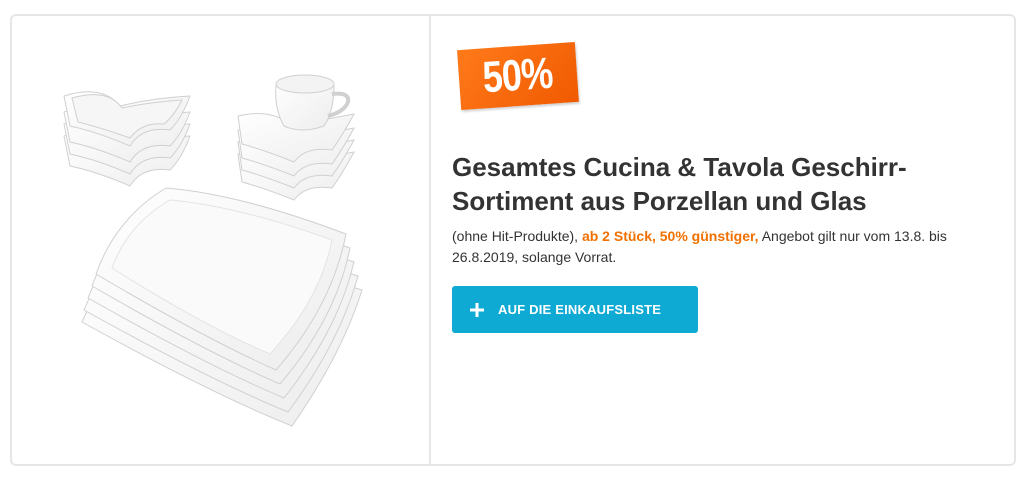 This screenshot has height=481, width=1024. I want to click on plate-stack, so click(222, 307).